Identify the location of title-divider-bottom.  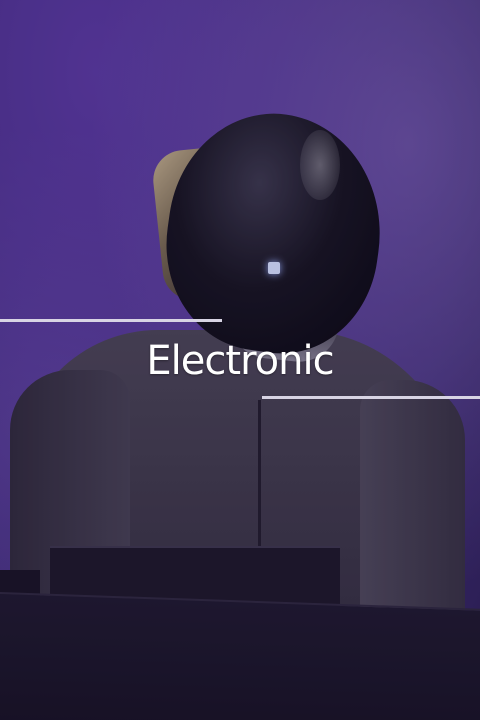
(371, 397).